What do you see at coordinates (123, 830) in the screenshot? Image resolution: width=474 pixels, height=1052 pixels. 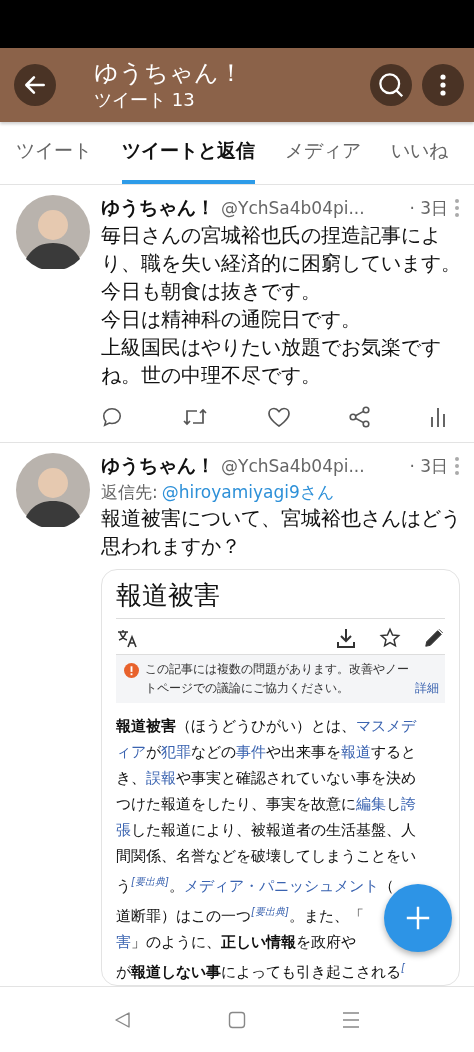 I see `article-link: 張` at bounding box center [123, 830].